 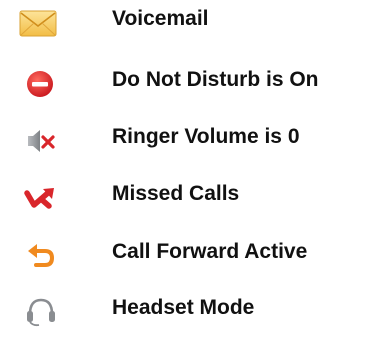 I want to click on legend-item-missed-calls: Missed Calls, so click(x=189, y=195).